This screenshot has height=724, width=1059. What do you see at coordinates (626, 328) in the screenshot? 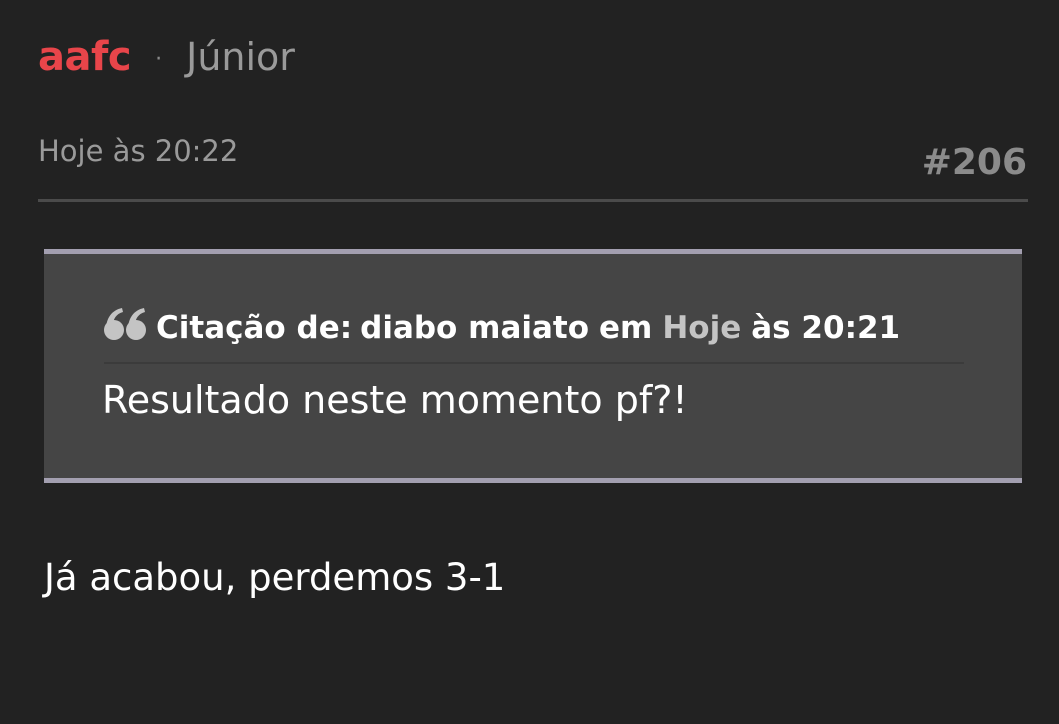
I see `quote-em: em` at bounding box center [626, 328].